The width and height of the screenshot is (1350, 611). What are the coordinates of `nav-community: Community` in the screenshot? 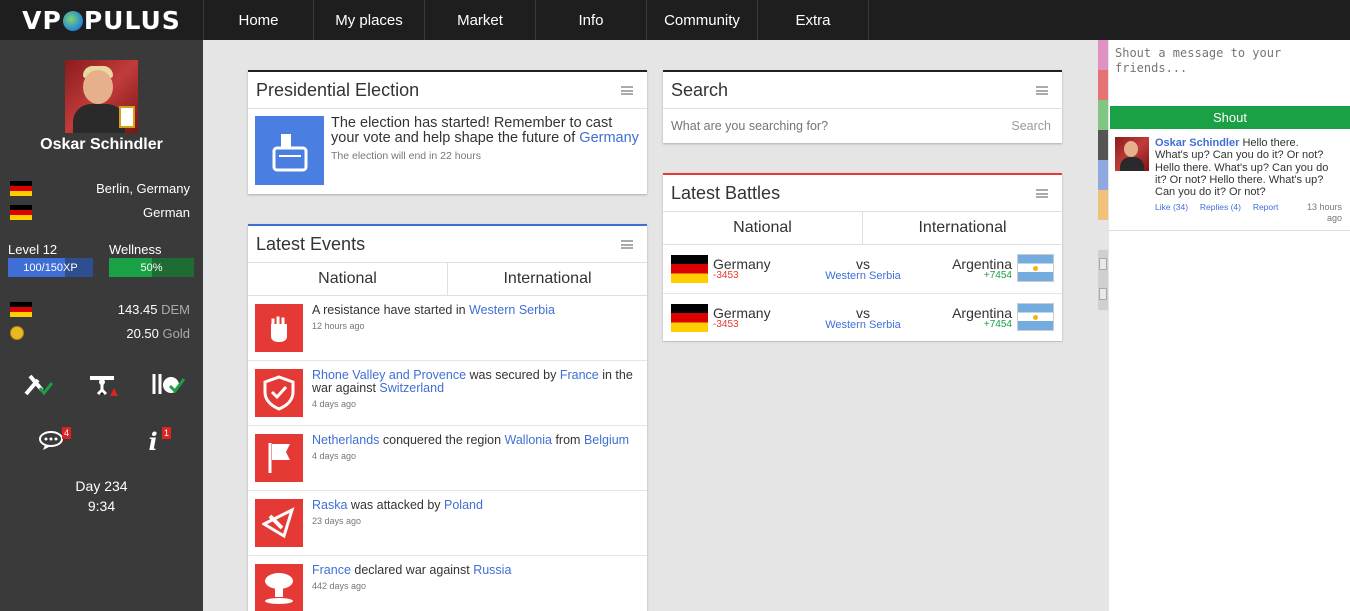 It's located at (702, 20).